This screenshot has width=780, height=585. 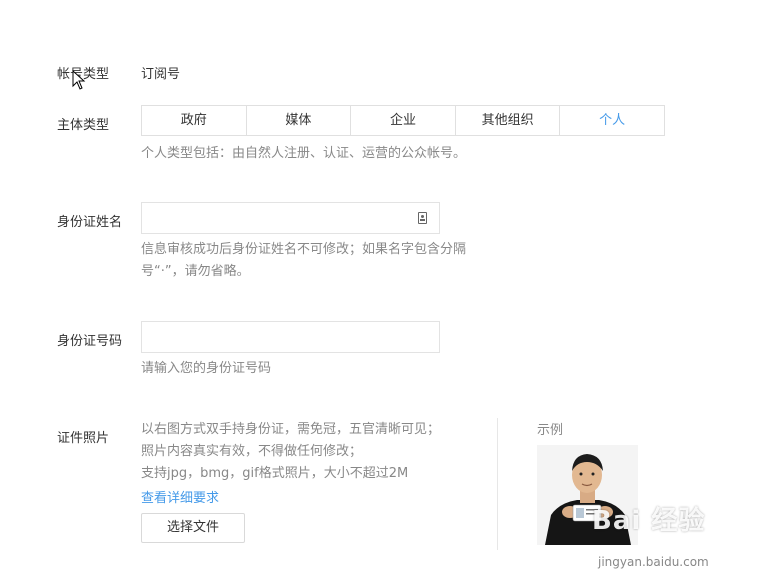 I want to click on subject-option-enterprise: 企业, so click(x=403, y=120).